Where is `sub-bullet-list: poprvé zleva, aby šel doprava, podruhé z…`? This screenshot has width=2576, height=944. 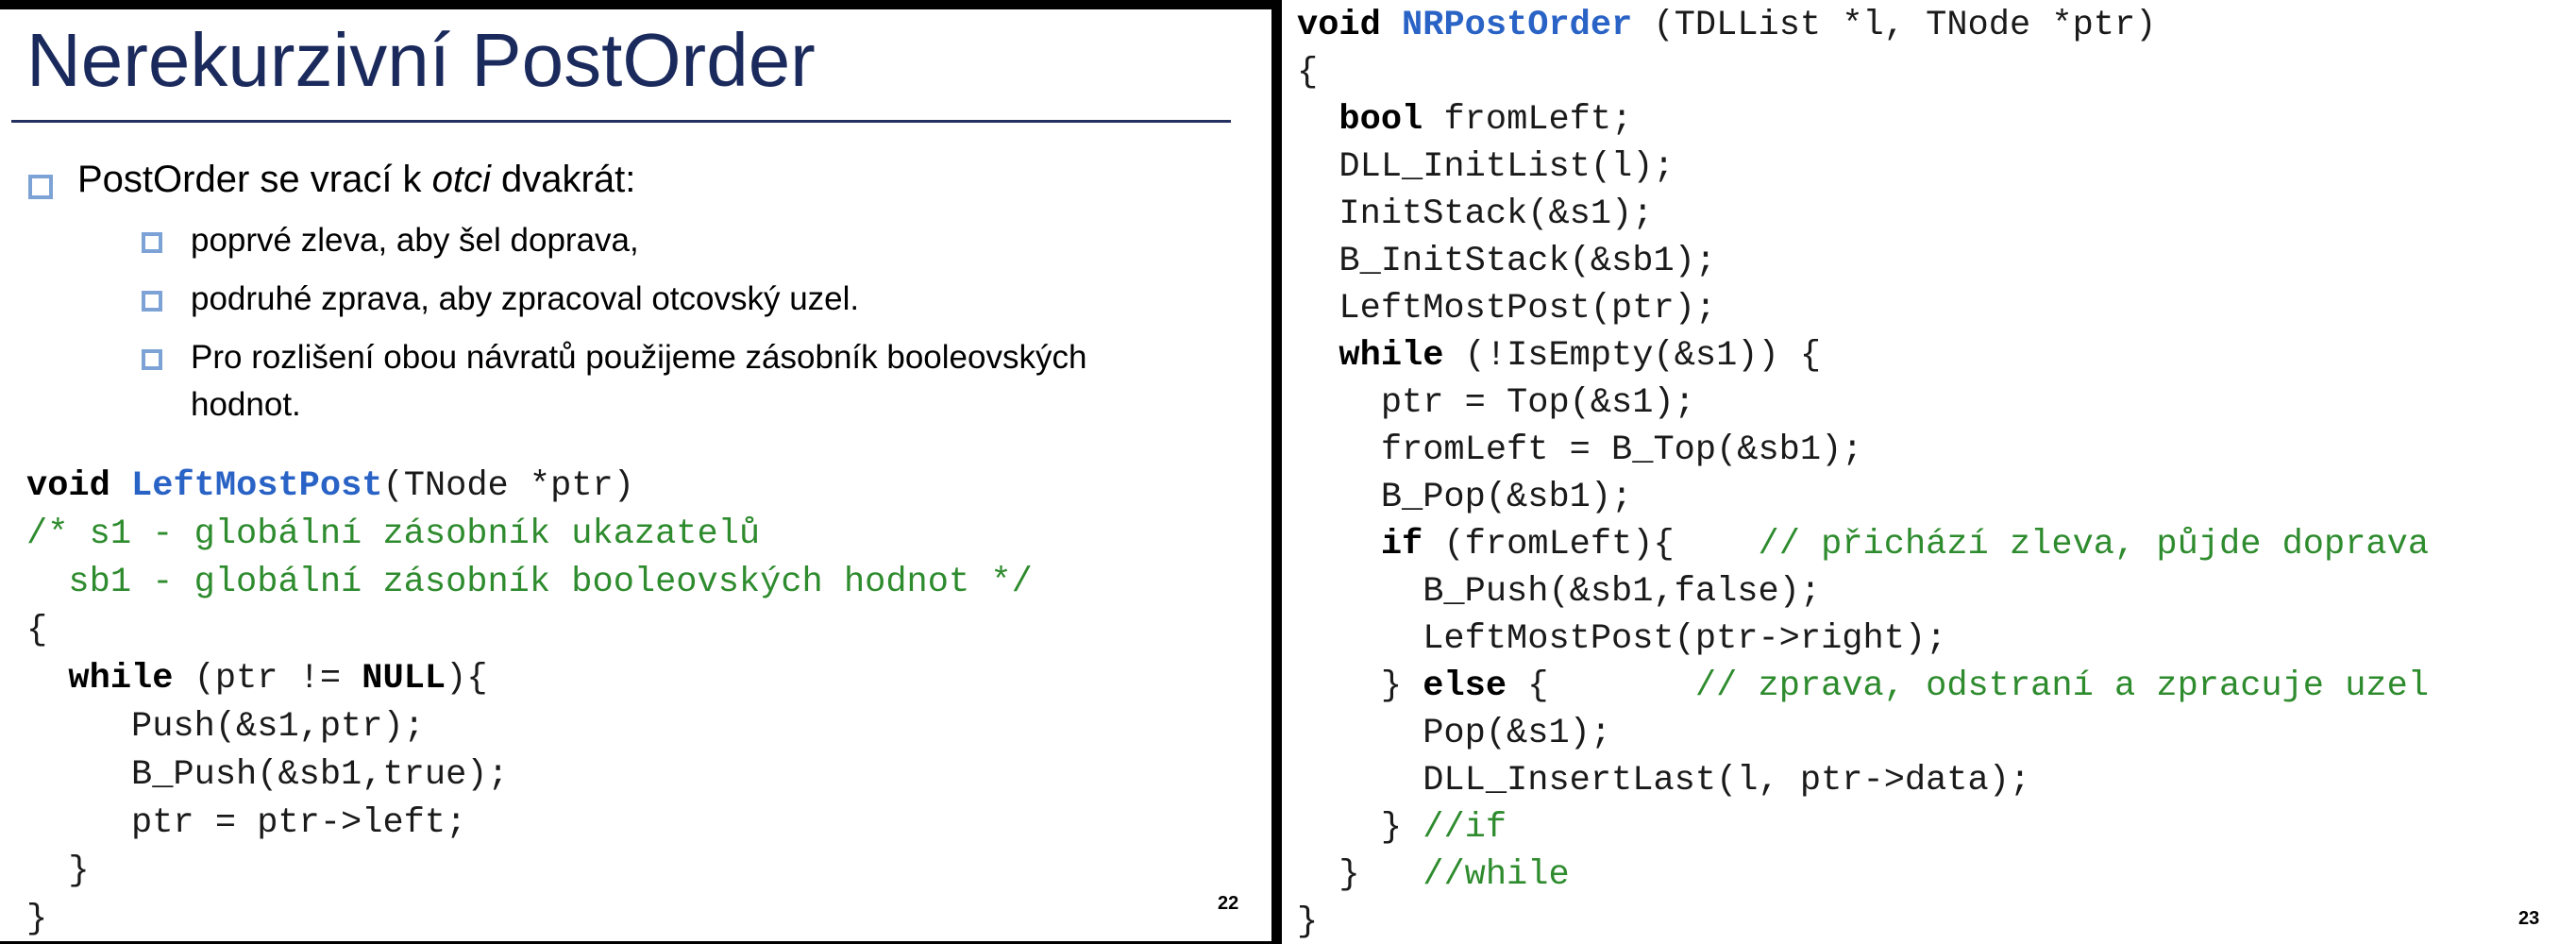 sub-bullet-list: poprvé zleva, aby šel doprava, podruhé z… is located at coordinates (662, 328).